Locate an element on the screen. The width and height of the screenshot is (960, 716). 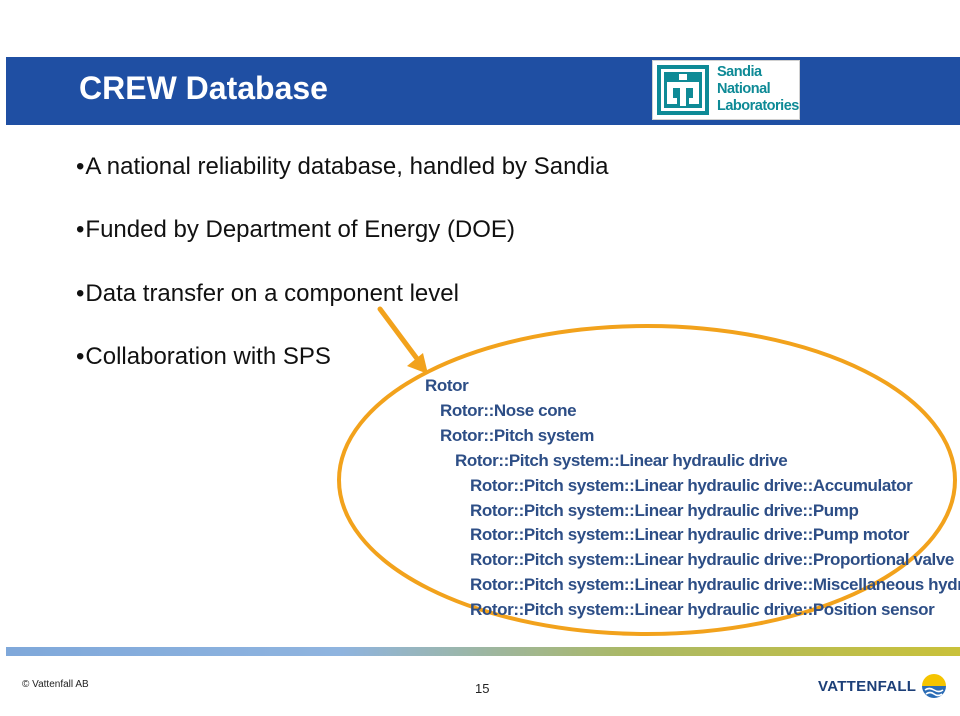
highlight-arrow-line is located at coordinates (399, 334).